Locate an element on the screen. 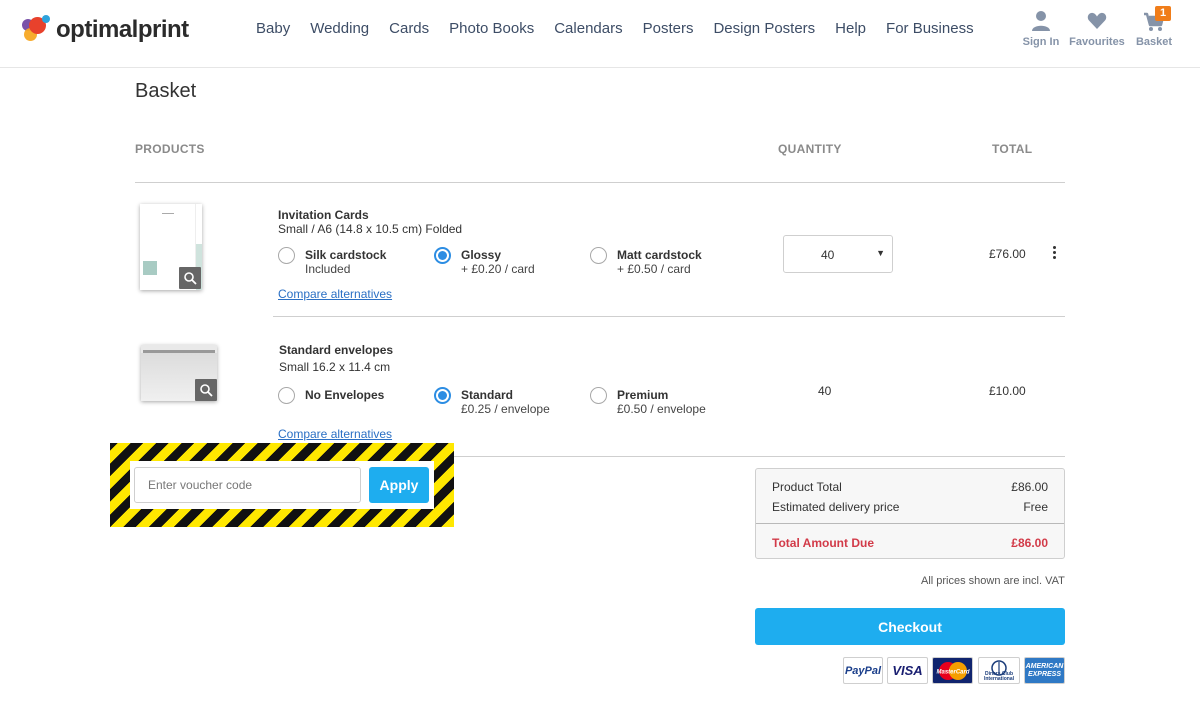 This screenshot has width=1200, height=720. invitation-card-thumbnail is located at coordinates (171, 247).